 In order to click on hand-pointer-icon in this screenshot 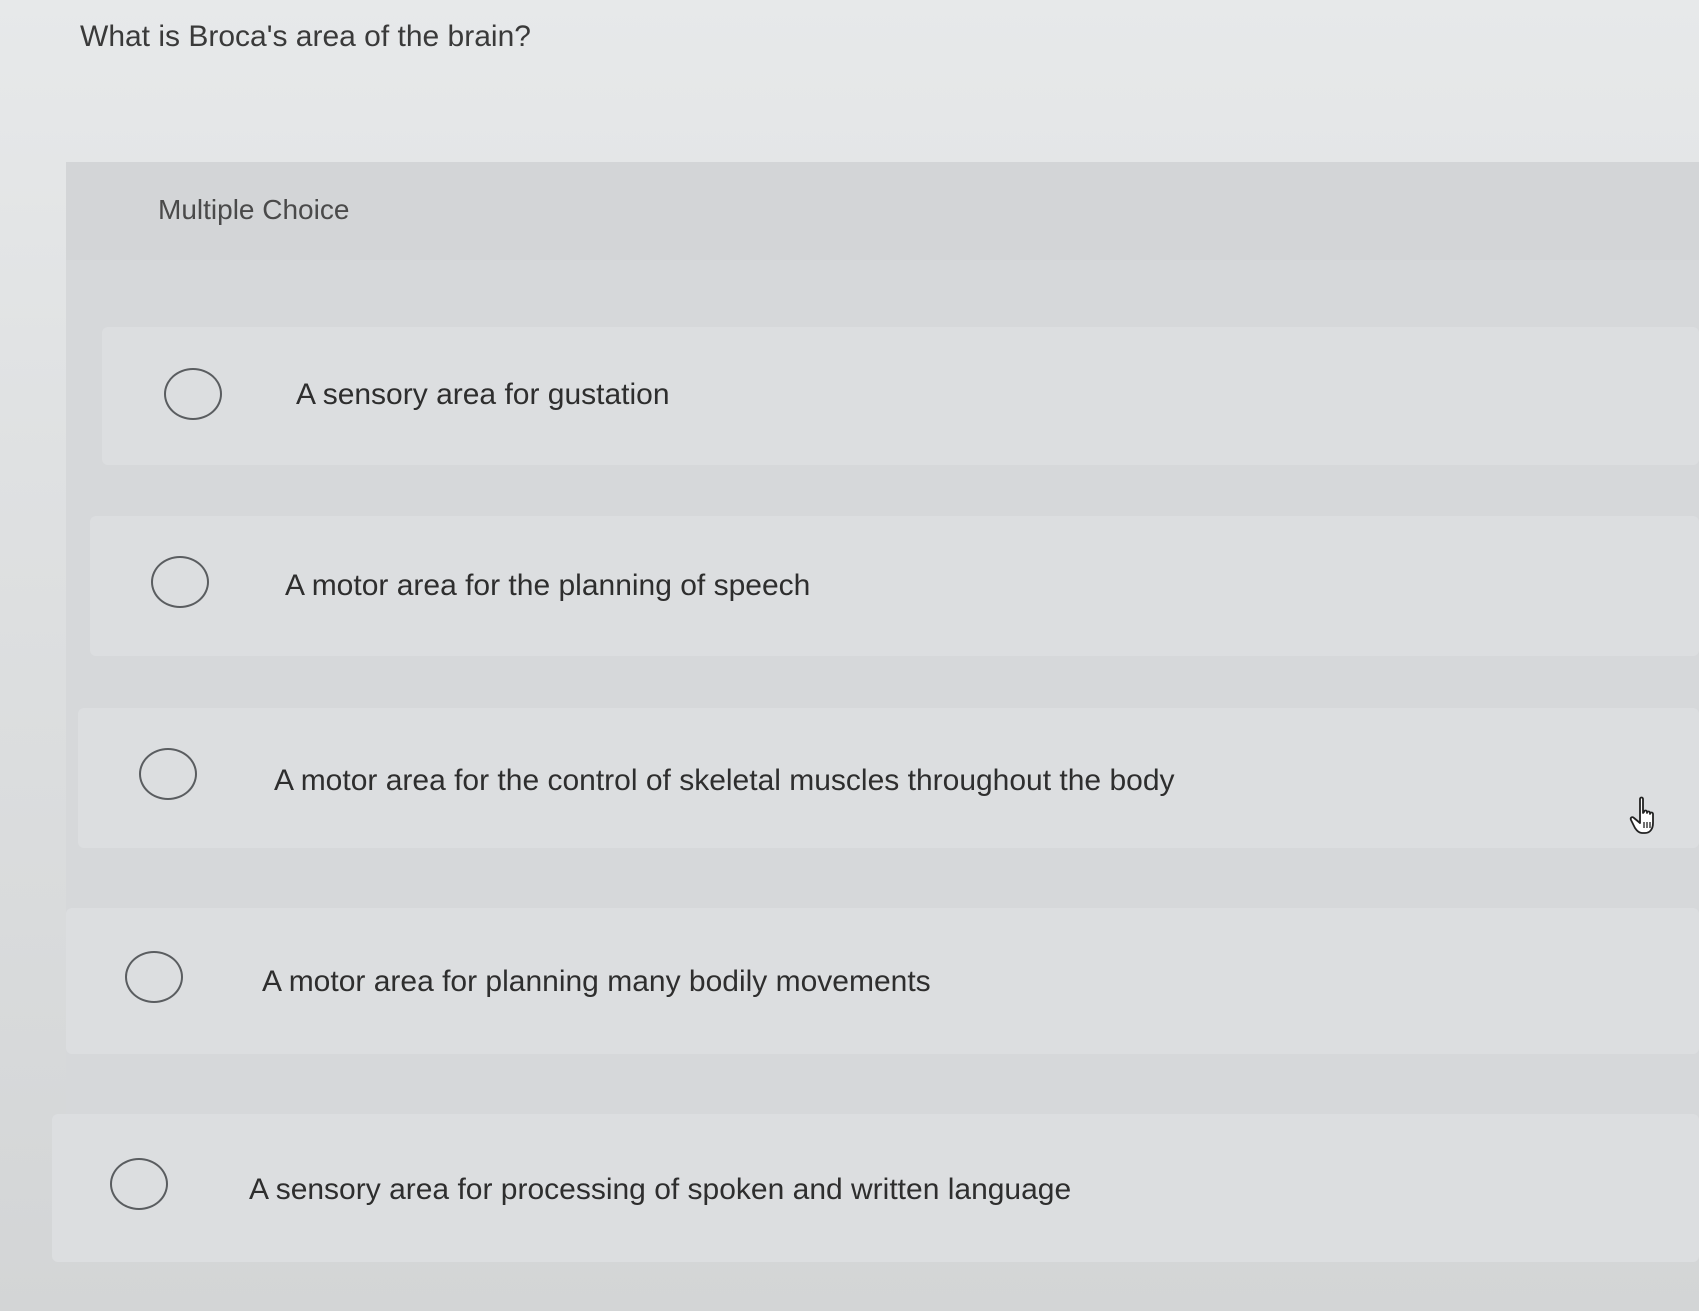, I will do `click(1641, 815)`.